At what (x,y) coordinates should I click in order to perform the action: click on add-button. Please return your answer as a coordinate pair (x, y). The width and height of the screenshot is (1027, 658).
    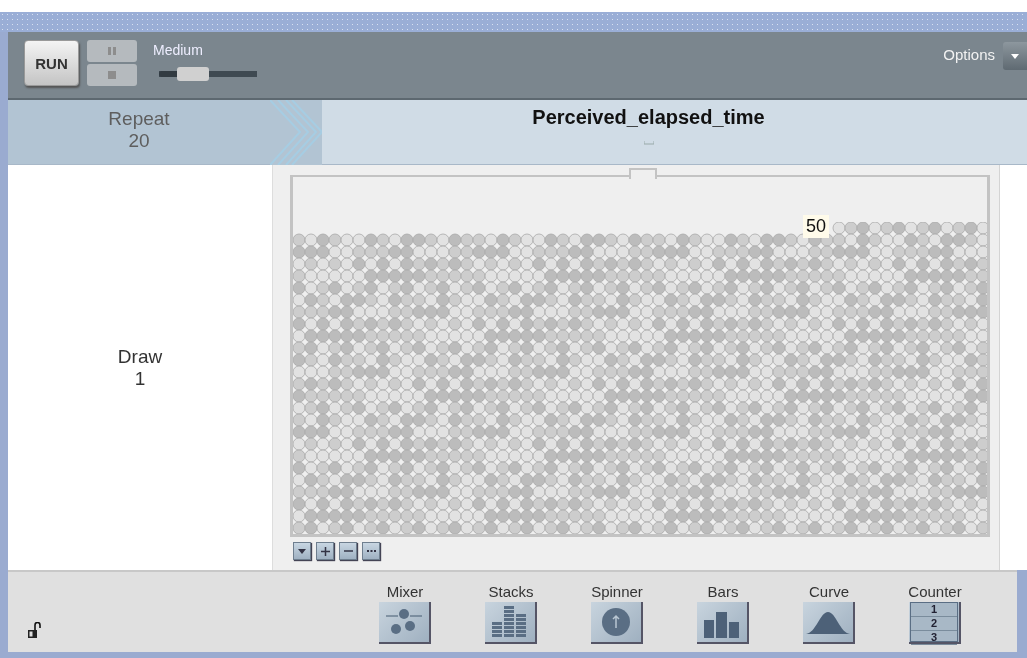
    Looking at the image, I should click on (325, 551).